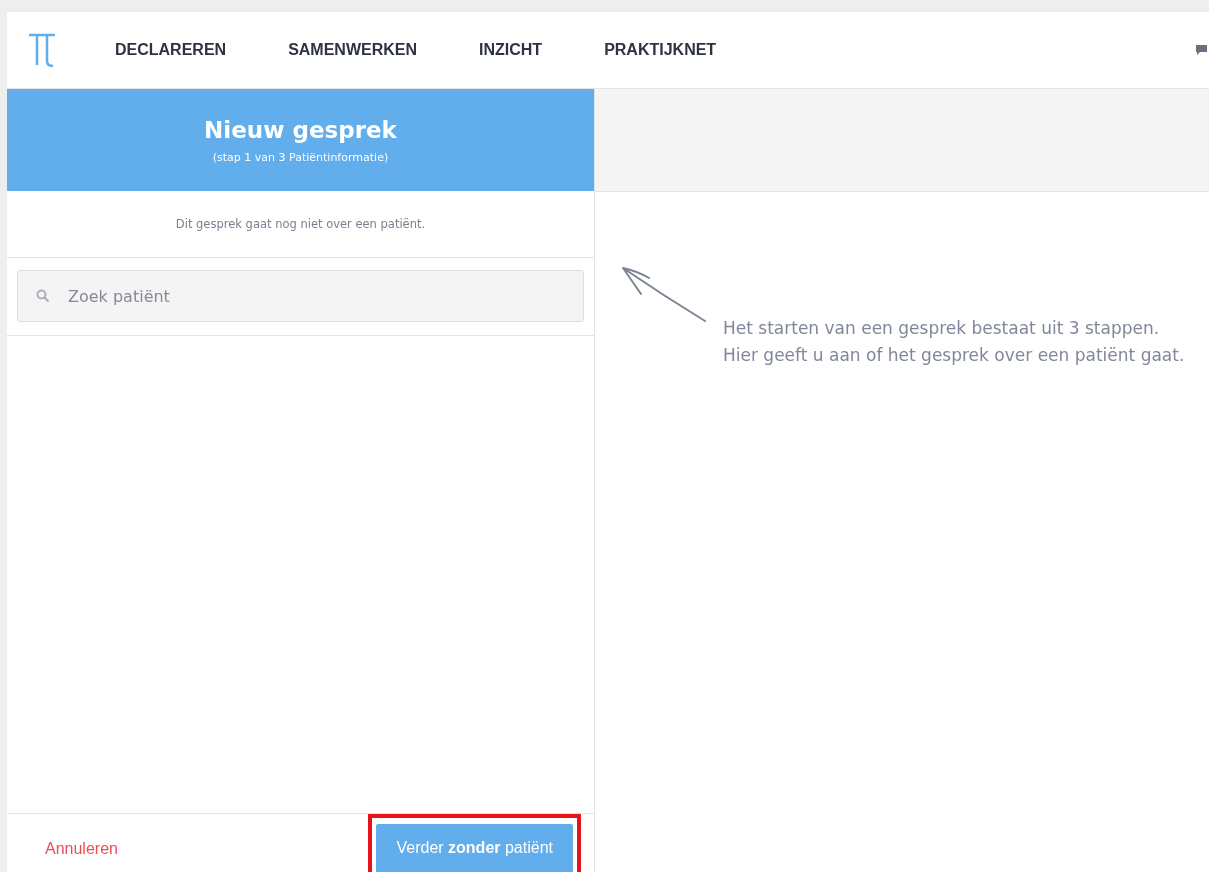  I want to click on info-text: Dit gesprek gaat nog niet over een patiënt., so click(300, 224).